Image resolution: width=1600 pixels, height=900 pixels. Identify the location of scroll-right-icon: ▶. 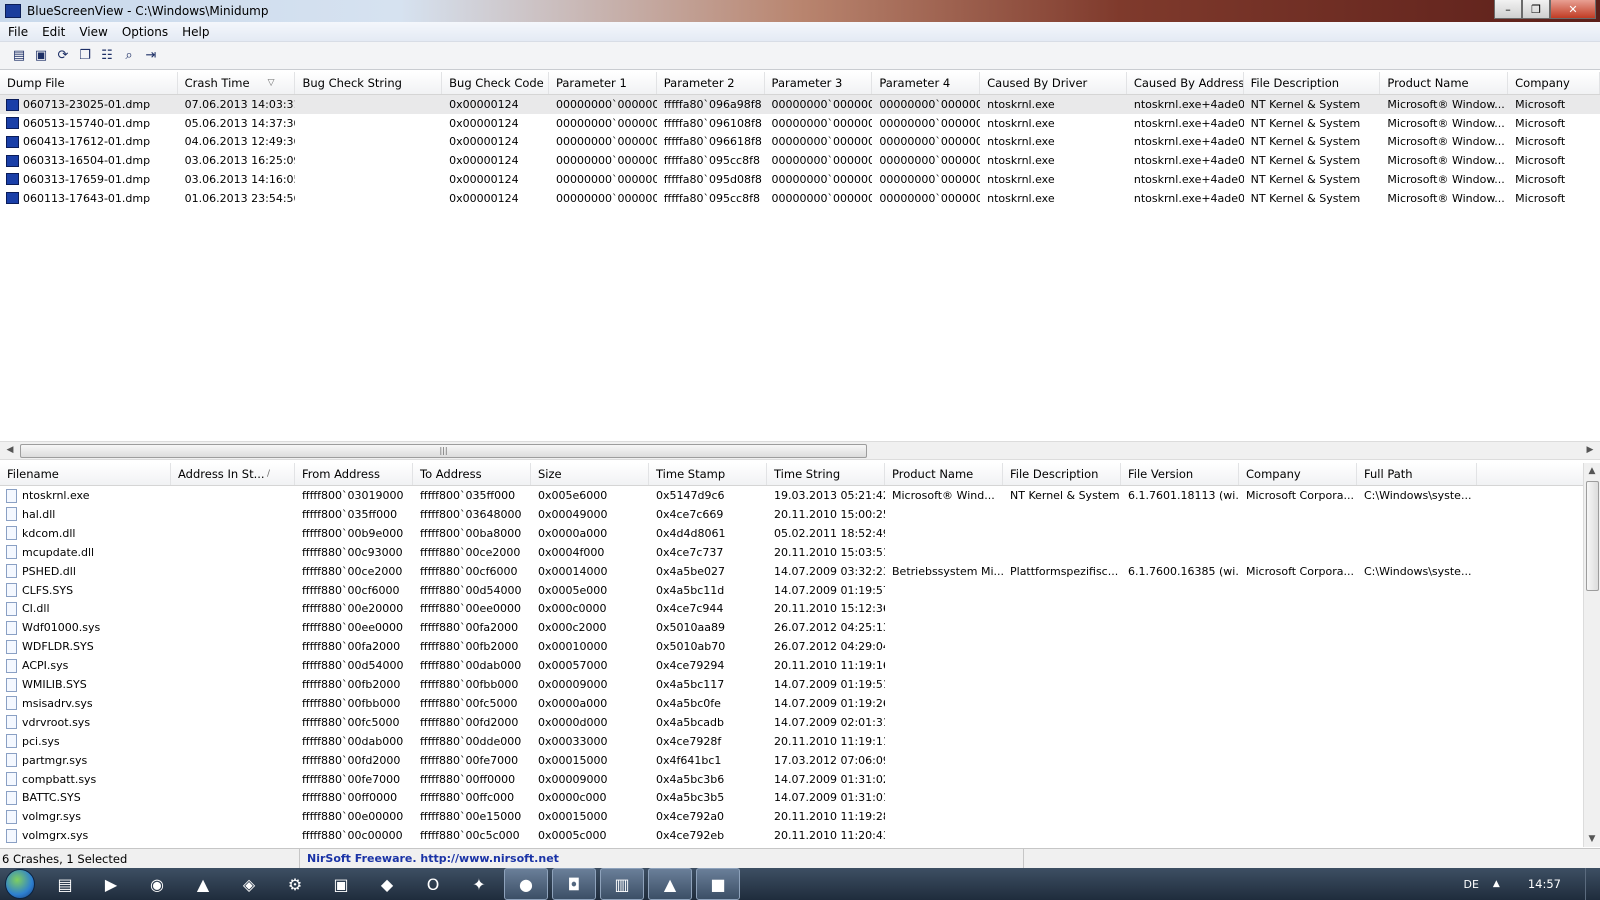
(1590, 450).